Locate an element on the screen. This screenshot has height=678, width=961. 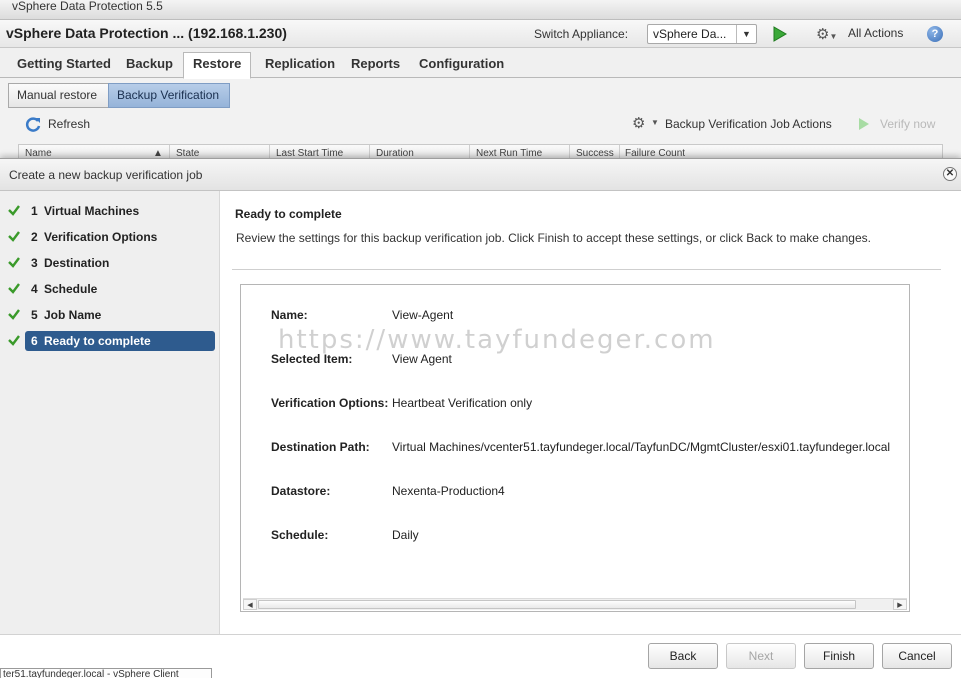
scrollbar-thumb is located at coordinates (557, 604).